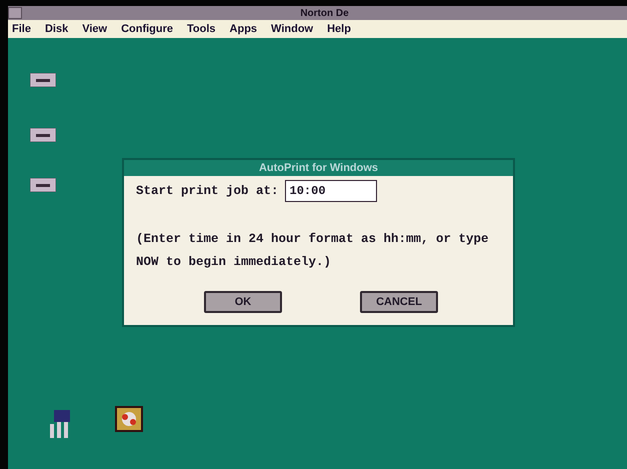  Describe the element at coordinates (129, 419) in the screenshot. I see `application-icon` at that location.